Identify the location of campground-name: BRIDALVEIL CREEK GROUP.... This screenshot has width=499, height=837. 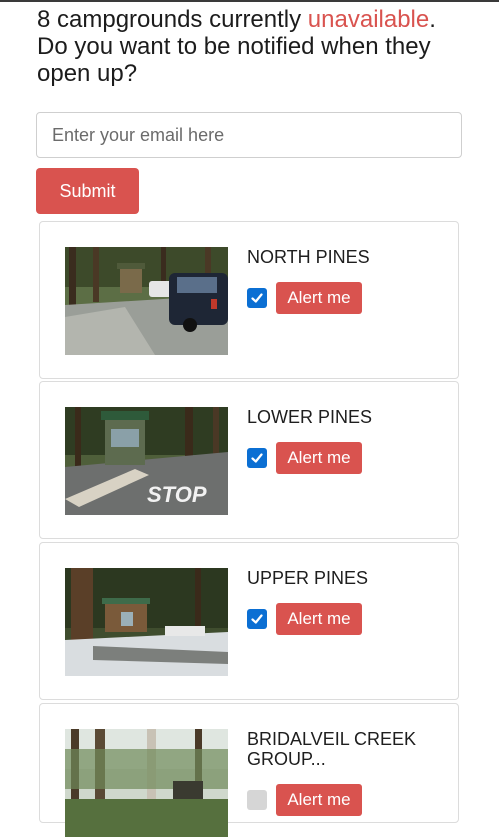
(332, 749).